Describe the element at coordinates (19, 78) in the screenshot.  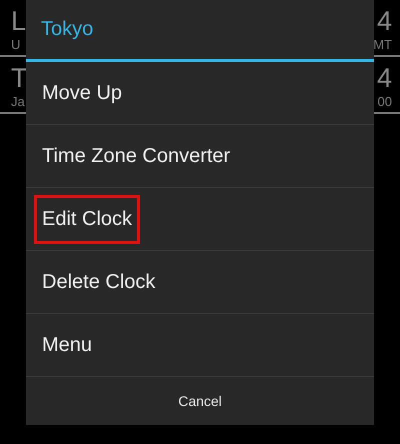
I see `clock-city: T` at that location.